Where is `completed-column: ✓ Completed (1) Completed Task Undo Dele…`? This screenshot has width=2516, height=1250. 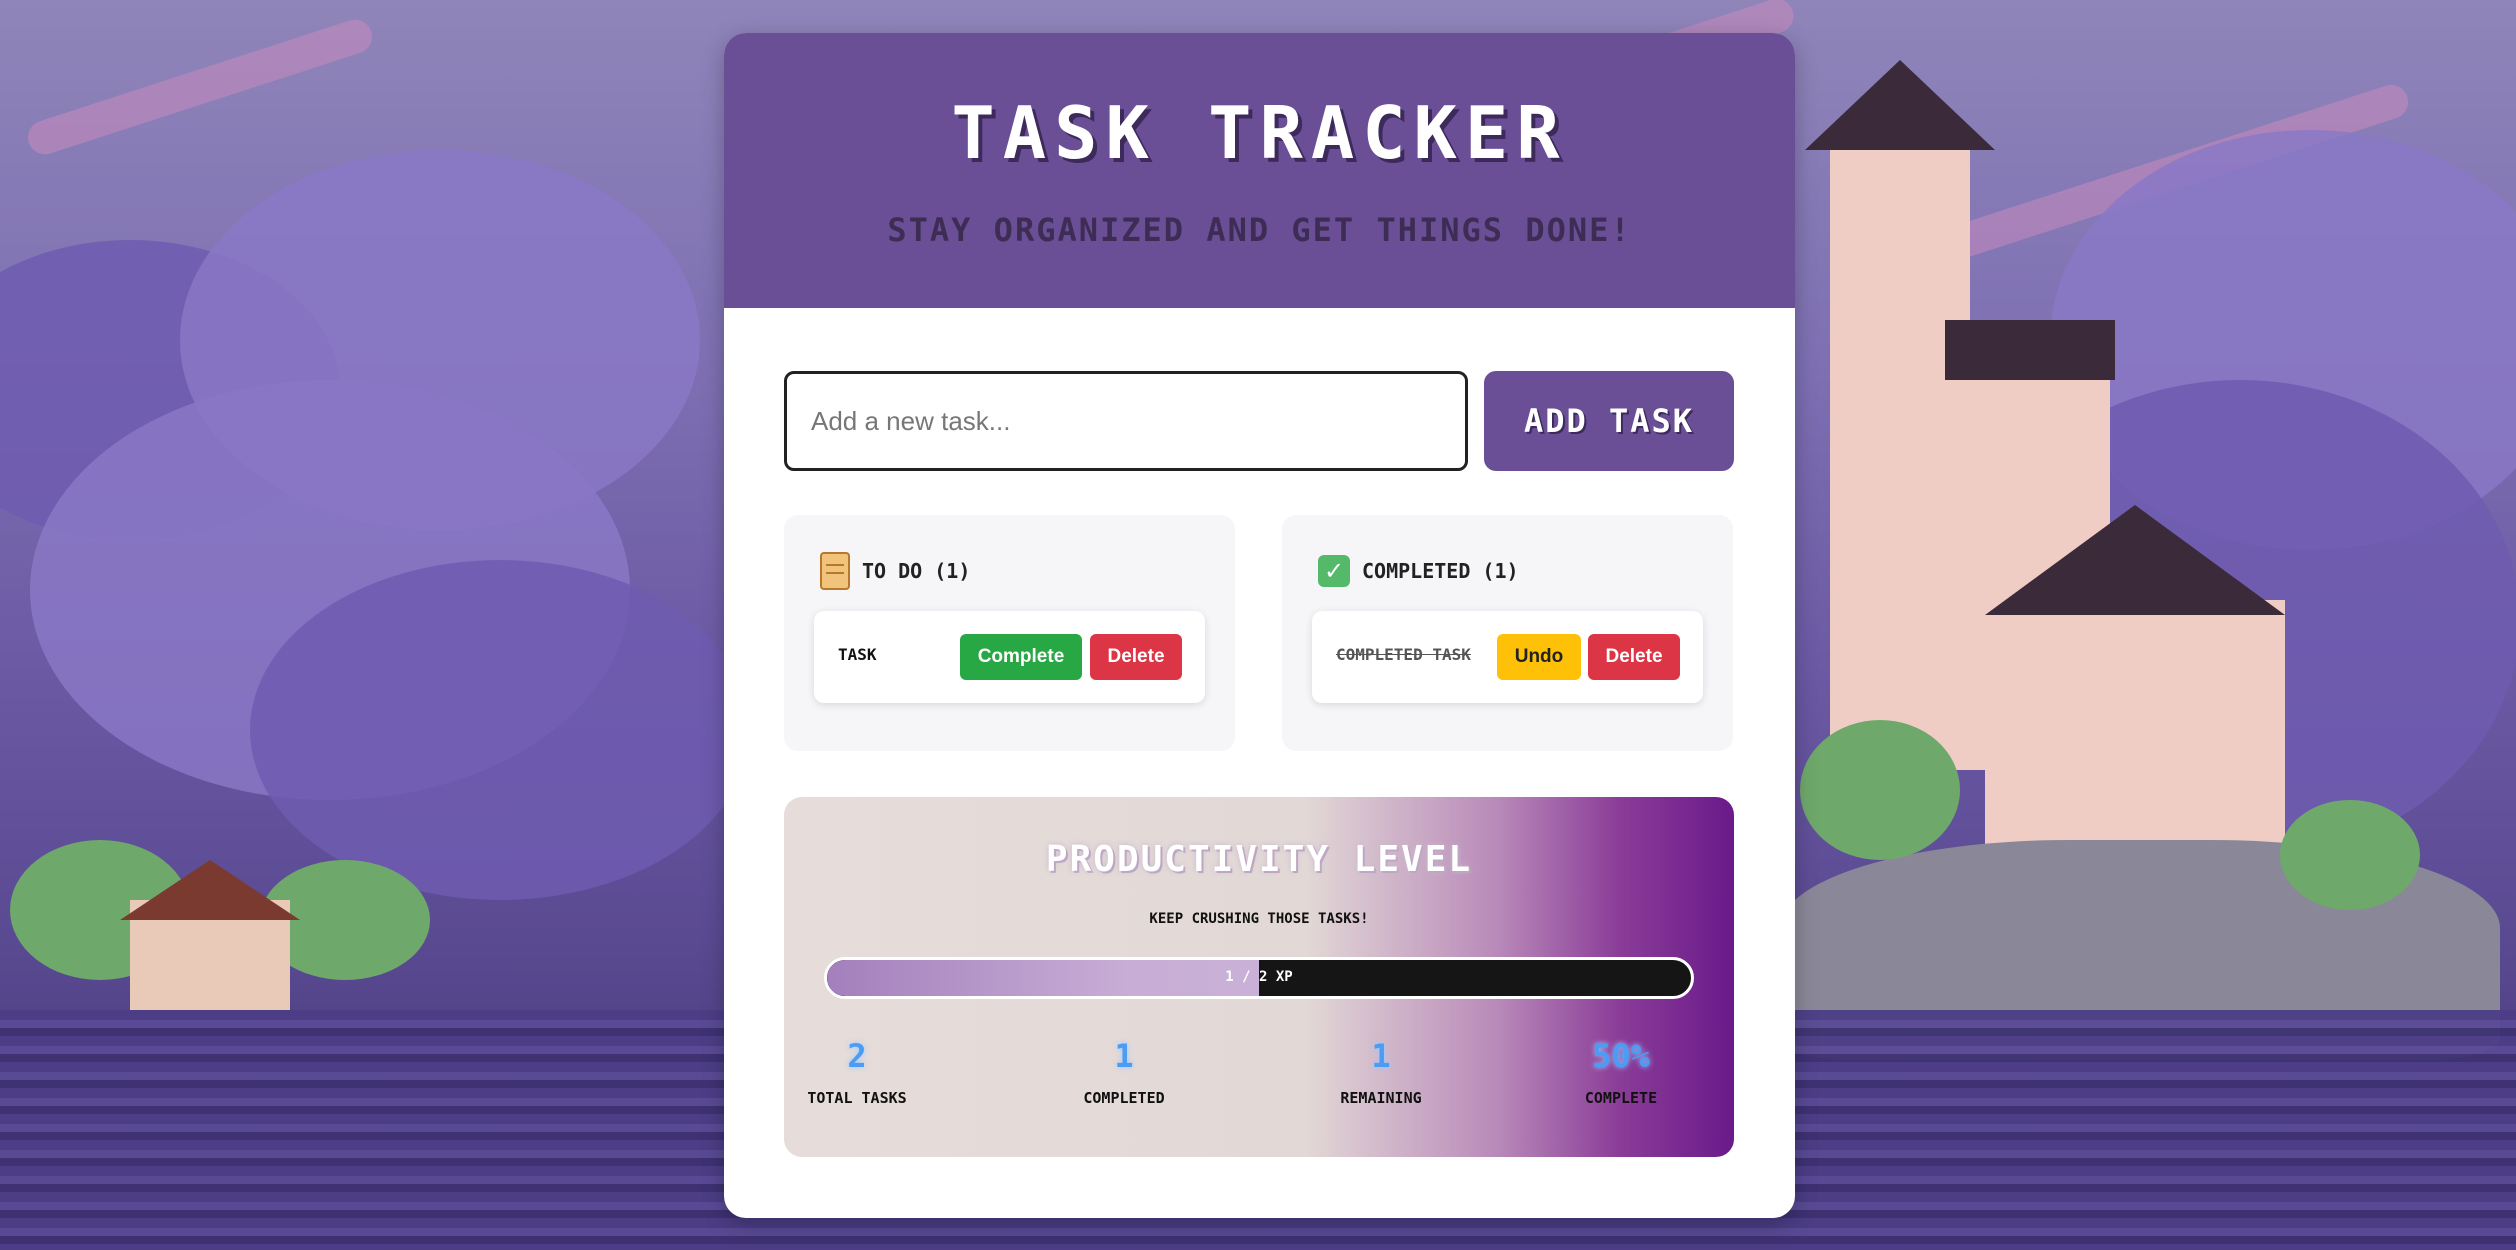
completed-column: ✓ Completed (1) Completed Task Undo Dele… is located at coordinates (1507, 633).